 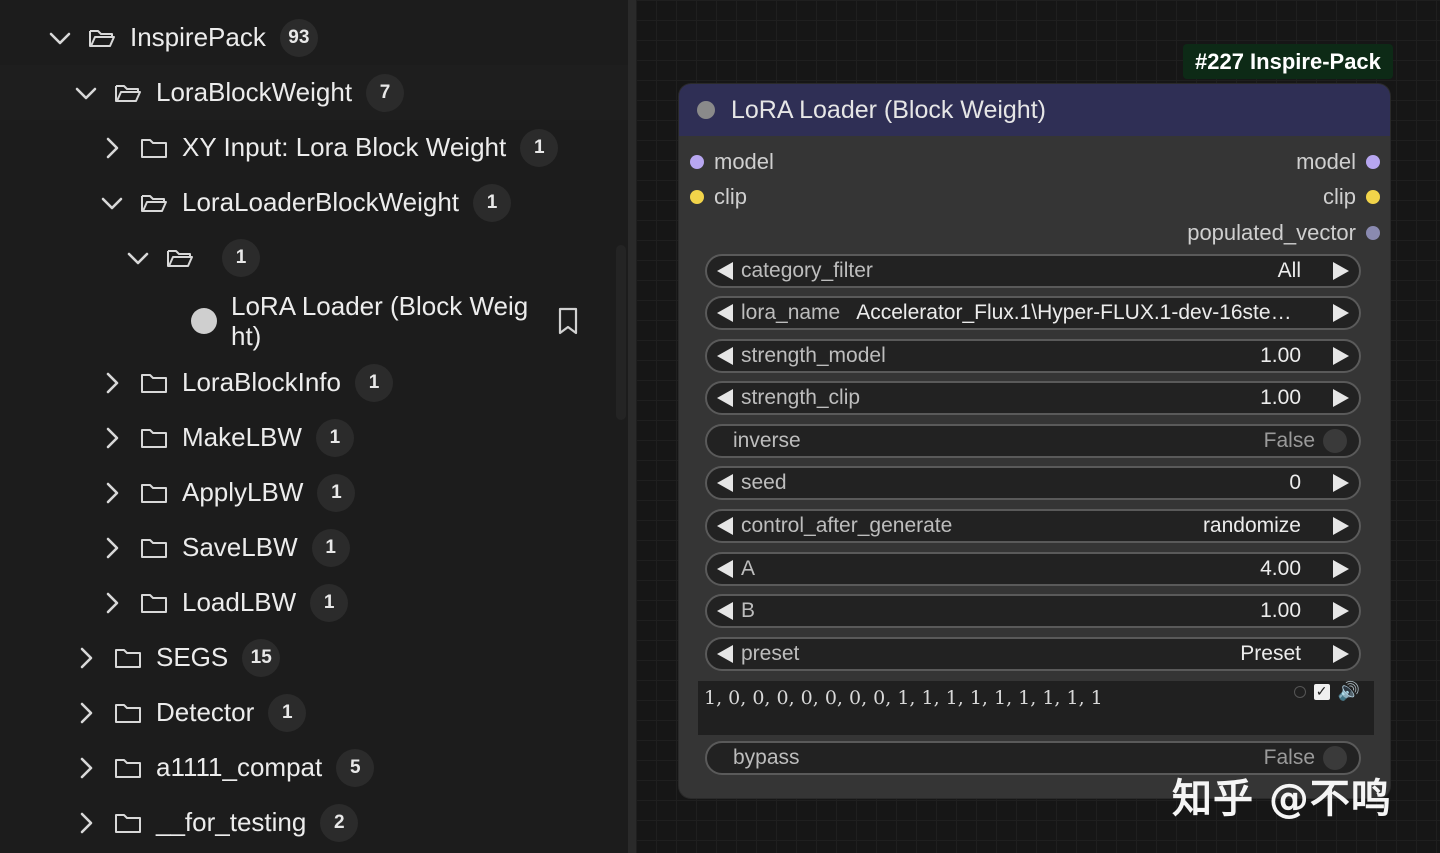 I want to click on tree-folder-row: LoadLBW 1, so click(x=314, y=602).